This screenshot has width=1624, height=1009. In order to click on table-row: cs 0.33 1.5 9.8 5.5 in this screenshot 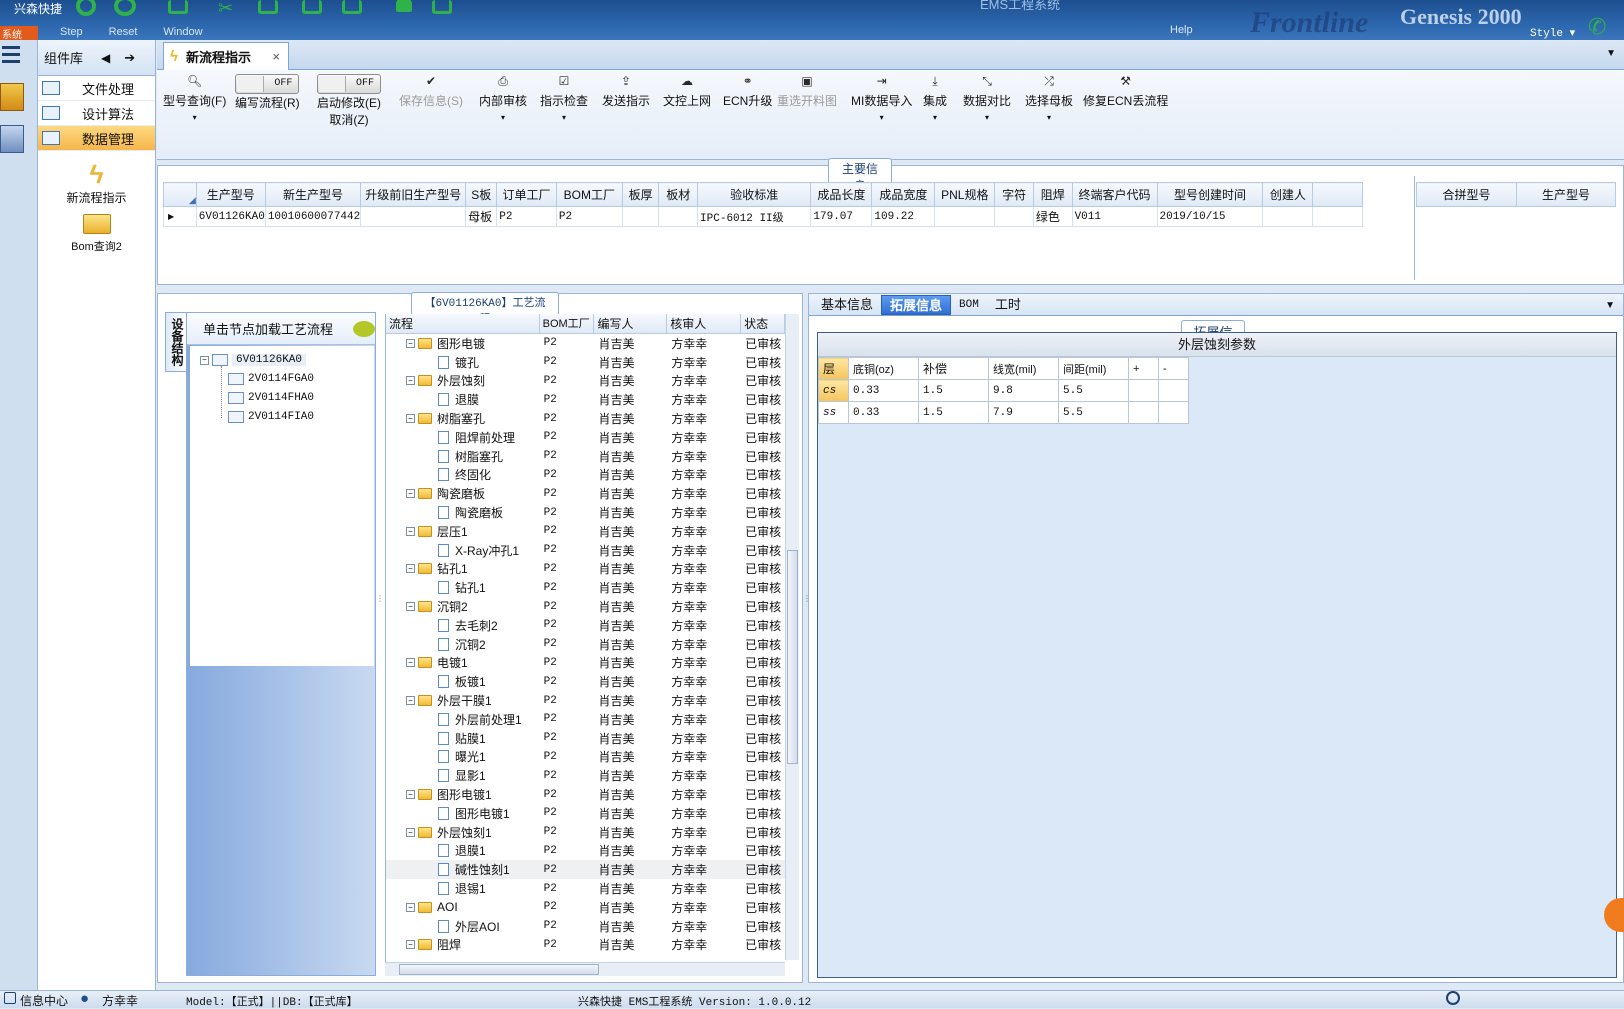, I will do `click(1003, 390)`.